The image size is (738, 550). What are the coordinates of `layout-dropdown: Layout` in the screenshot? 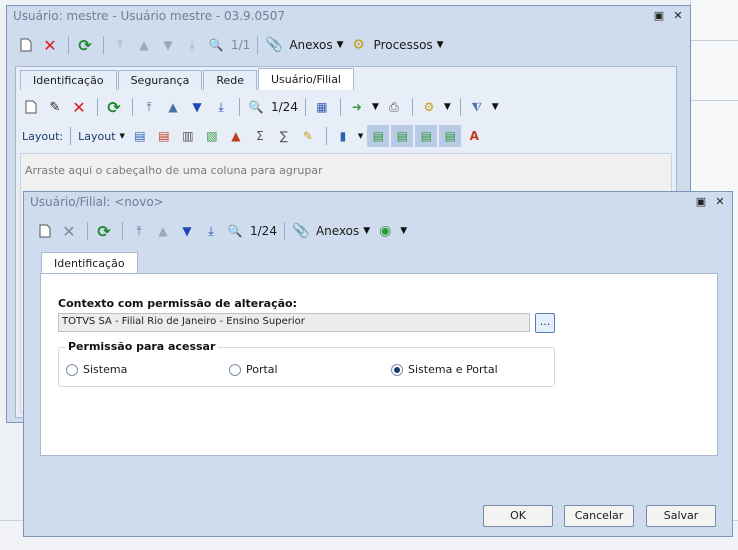 It's located at (96, 136).